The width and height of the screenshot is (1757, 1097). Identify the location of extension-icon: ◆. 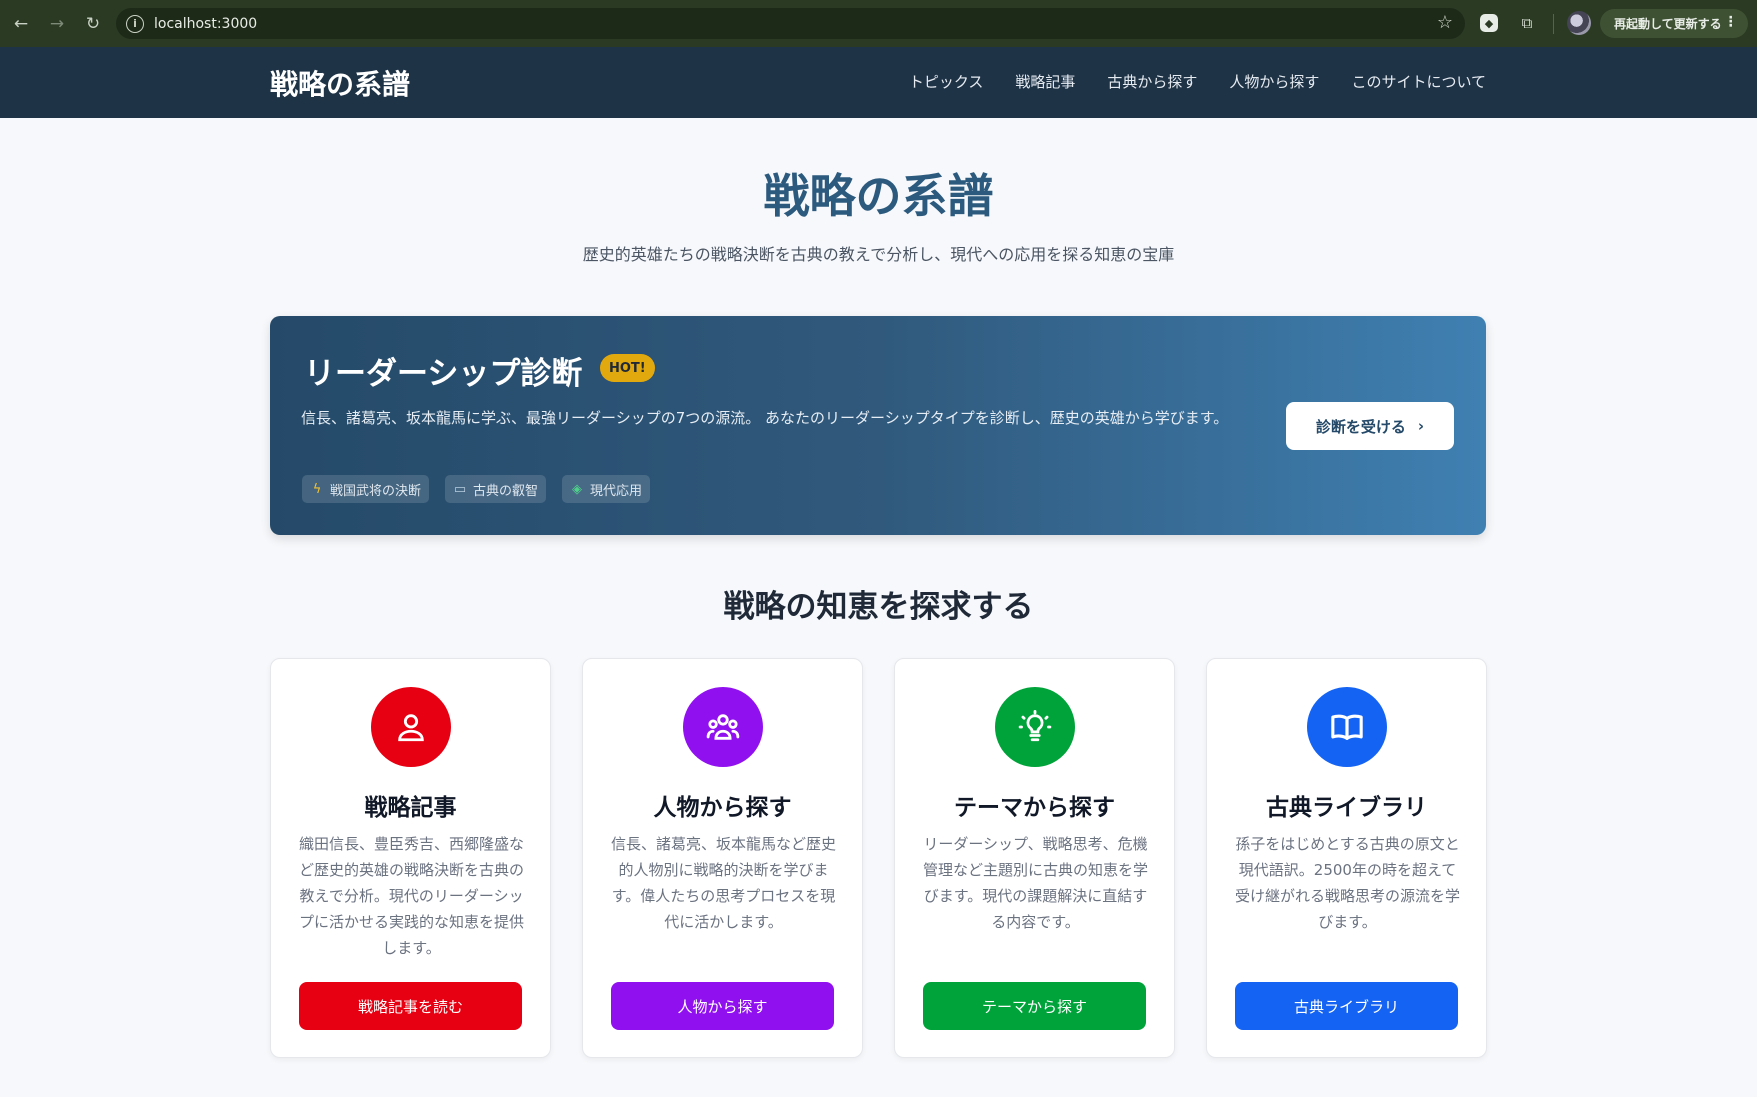
(1489, 23).